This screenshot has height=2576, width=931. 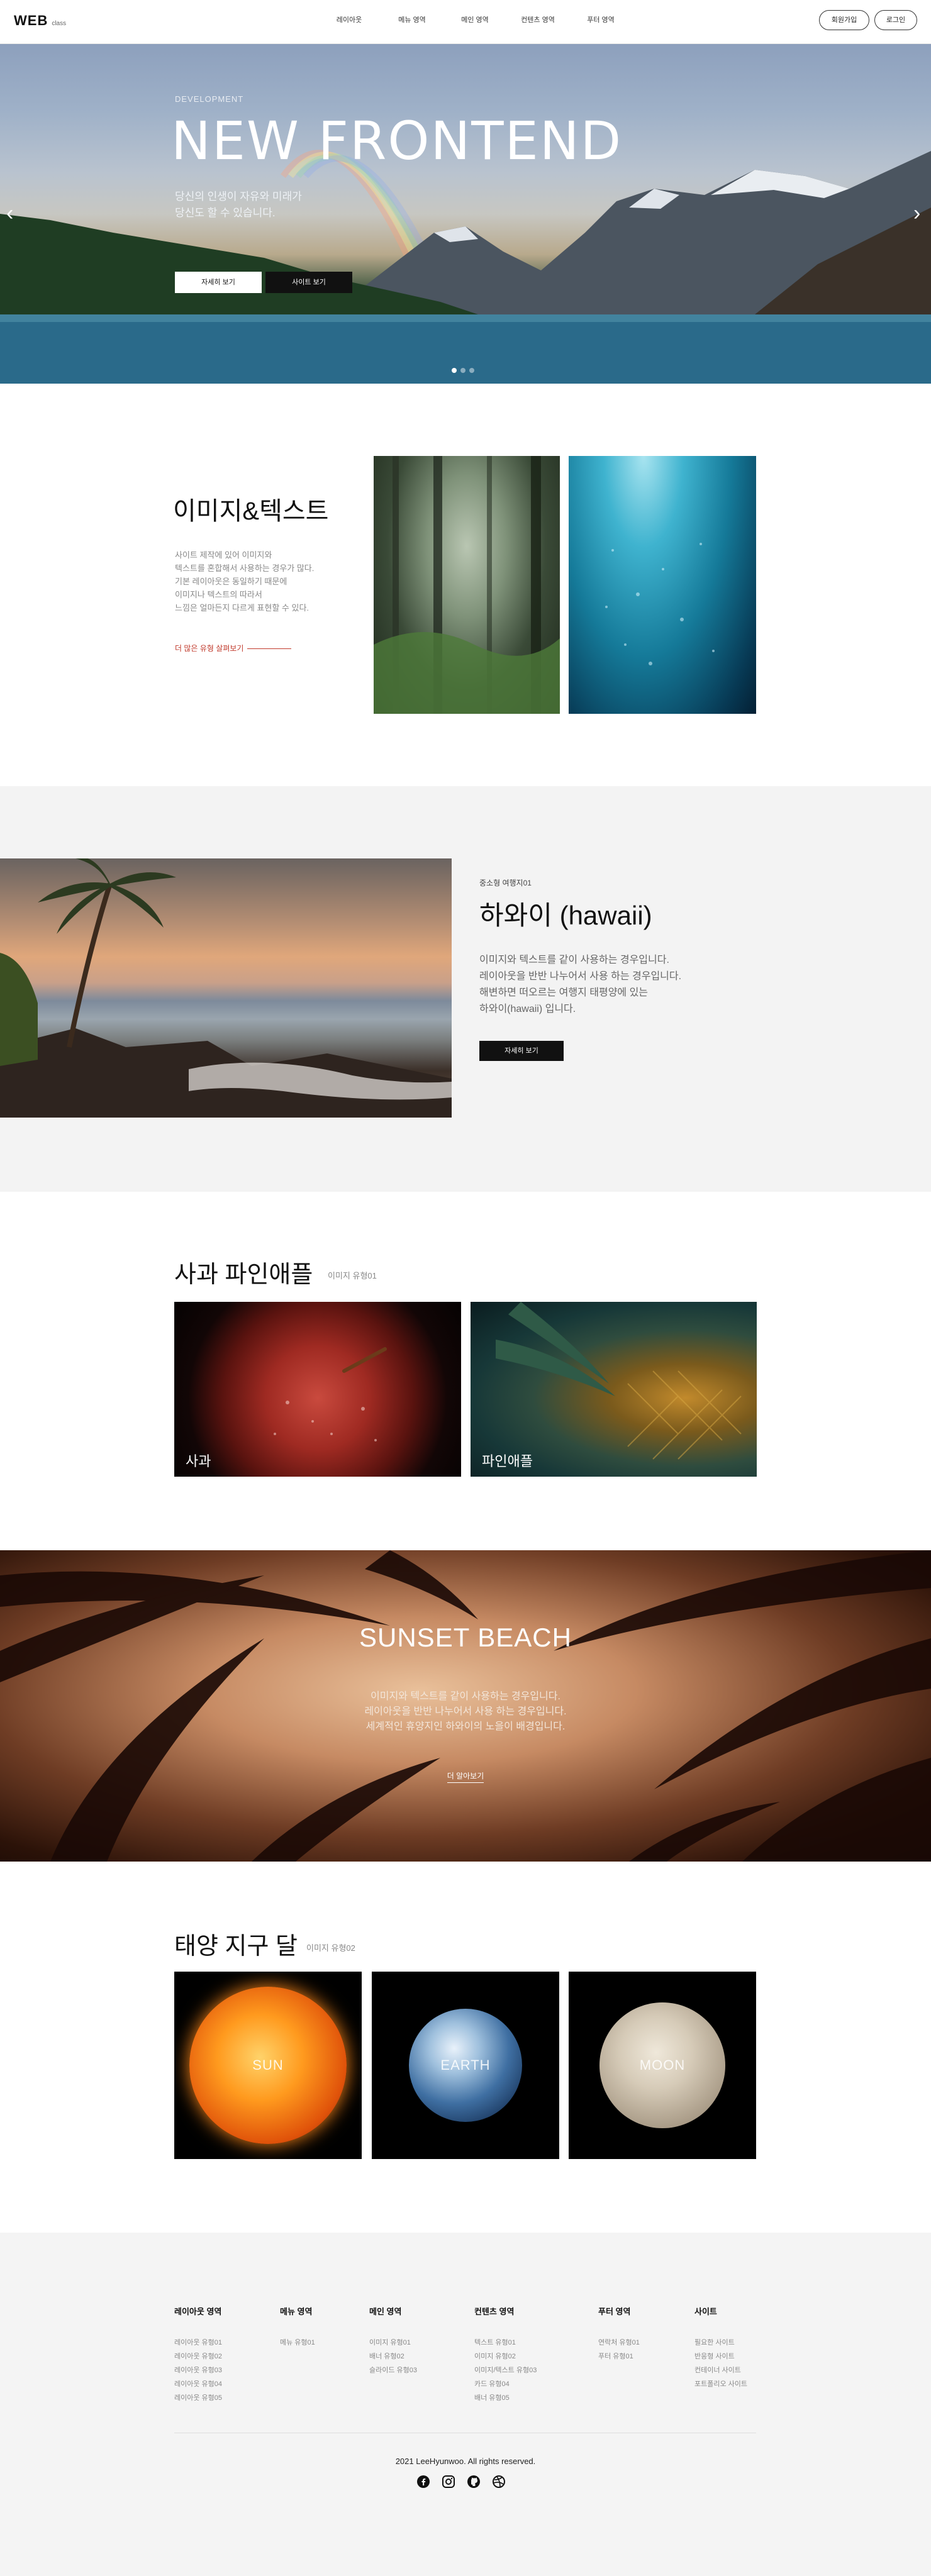 I want to click on footer-link: 푸터 유형01, so click(x=619, y=2356).